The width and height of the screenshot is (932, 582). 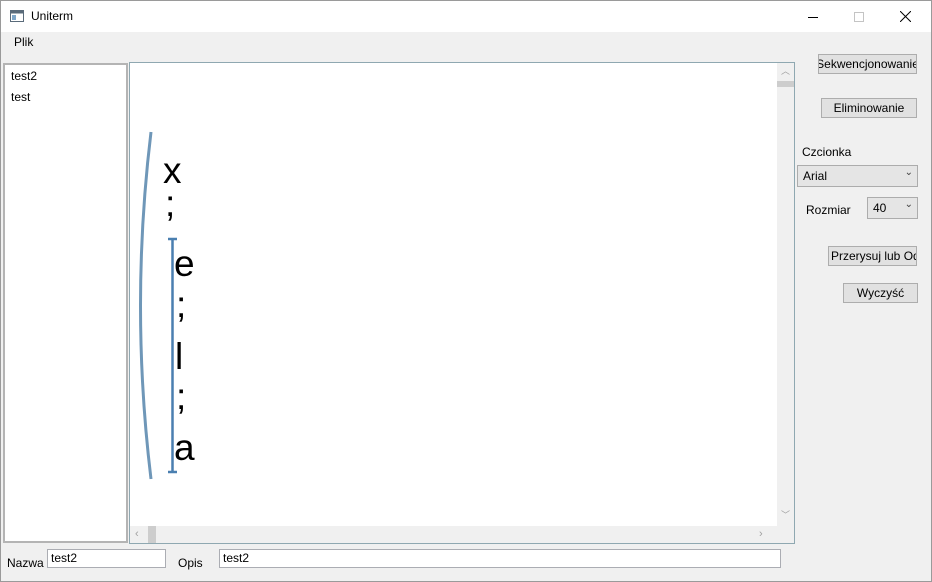 I want to click on scroll-up-icon: ︿, so click(x=785, y=71).